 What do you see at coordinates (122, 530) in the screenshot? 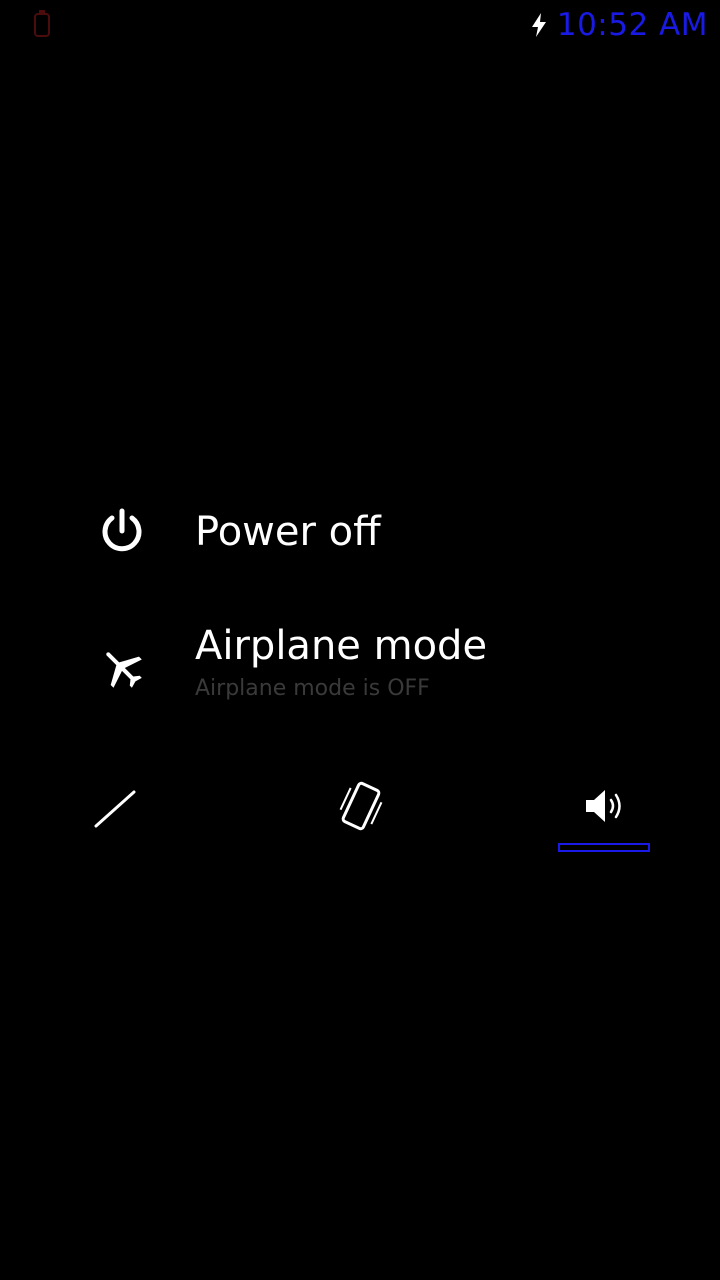
I see `power-icon` at bounding box center [122, 530].